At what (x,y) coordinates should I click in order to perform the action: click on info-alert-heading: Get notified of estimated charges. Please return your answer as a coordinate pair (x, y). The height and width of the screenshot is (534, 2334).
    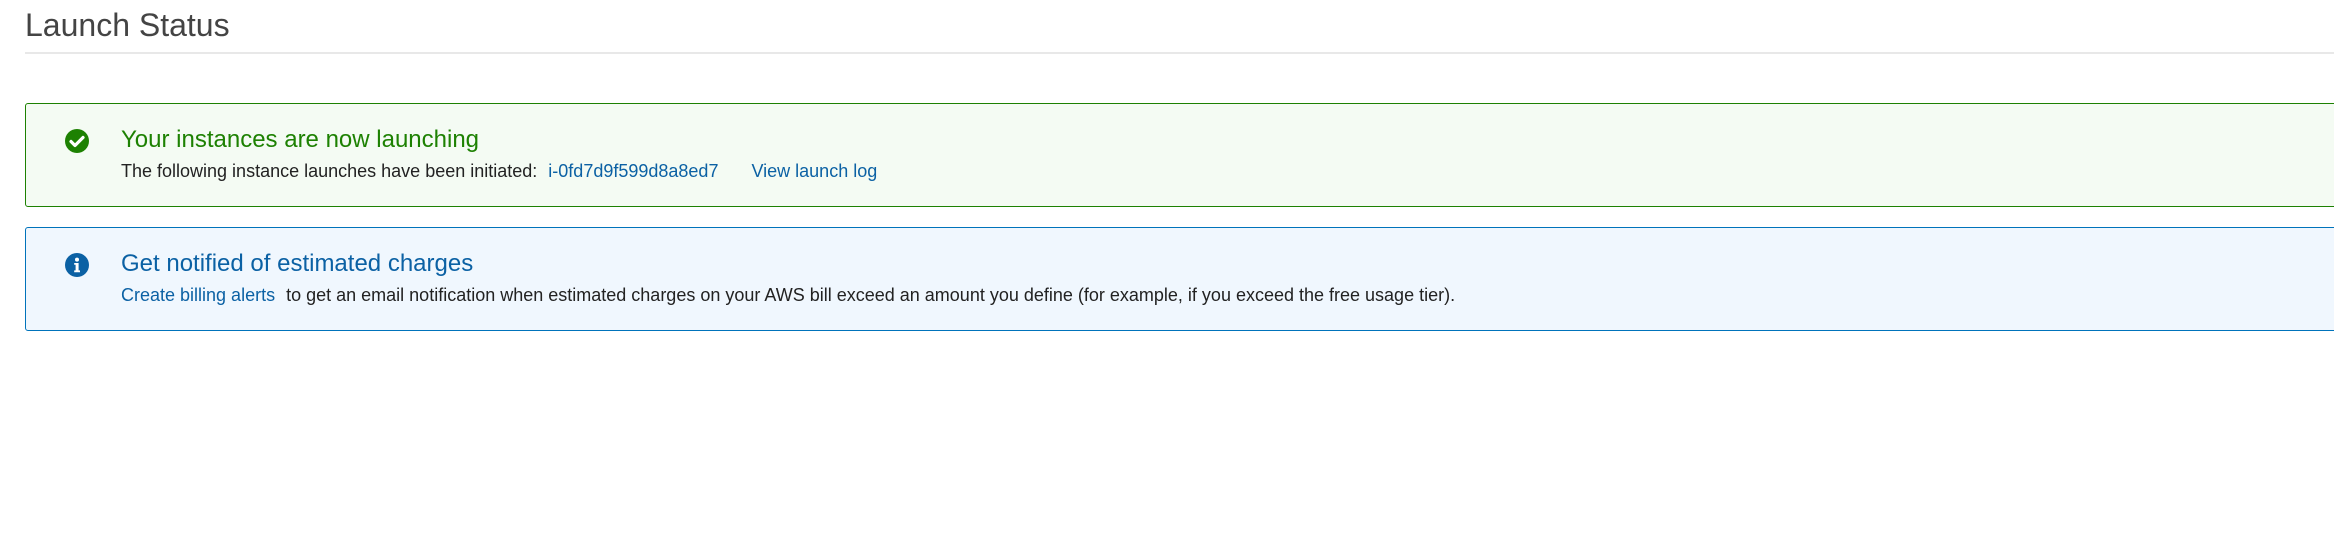
    Looking at the image, I should click on (297, 263).